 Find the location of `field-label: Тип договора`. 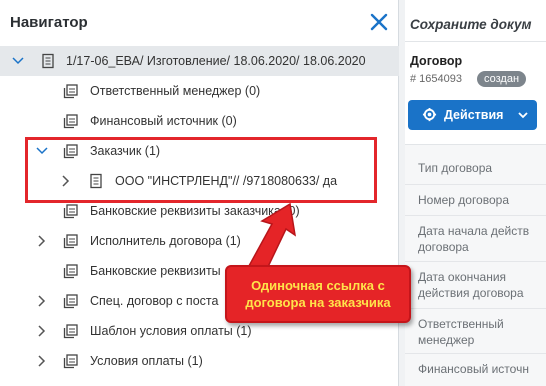

field-label: Тип договора is located at coordinates (455, 168).